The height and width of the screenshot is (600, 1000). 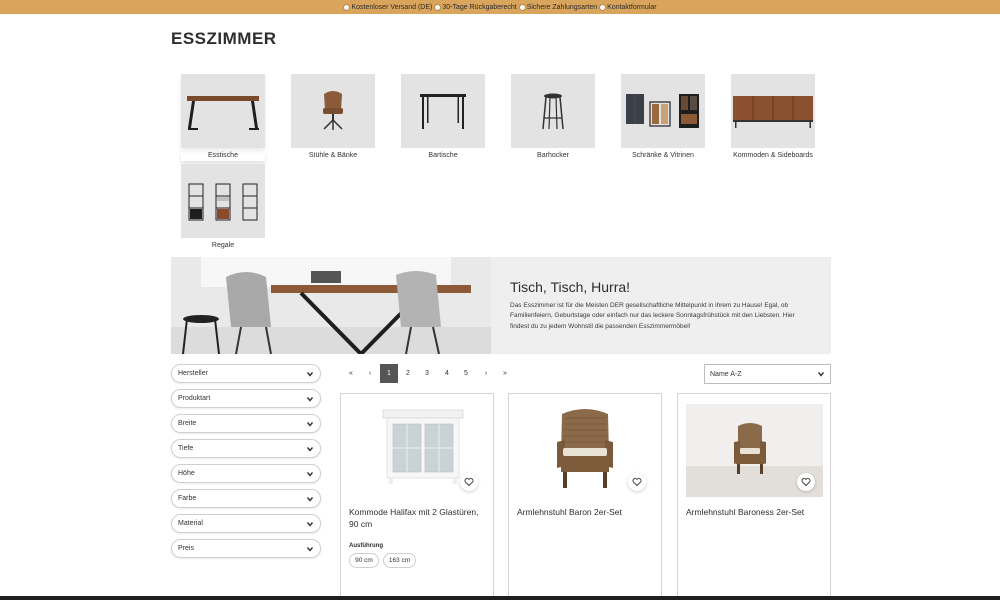 I want to click on filter-label: Höhe, so click(x=186, y=473).